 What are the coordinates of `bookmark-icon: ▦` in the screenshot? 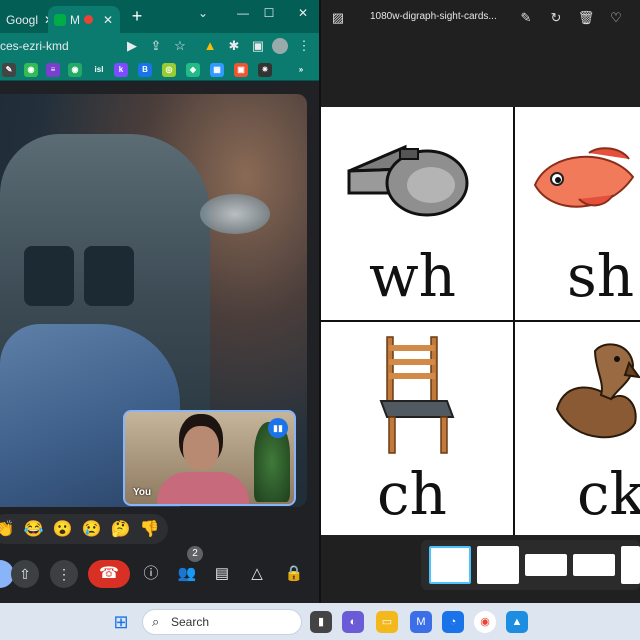 It's located at (217, 70).